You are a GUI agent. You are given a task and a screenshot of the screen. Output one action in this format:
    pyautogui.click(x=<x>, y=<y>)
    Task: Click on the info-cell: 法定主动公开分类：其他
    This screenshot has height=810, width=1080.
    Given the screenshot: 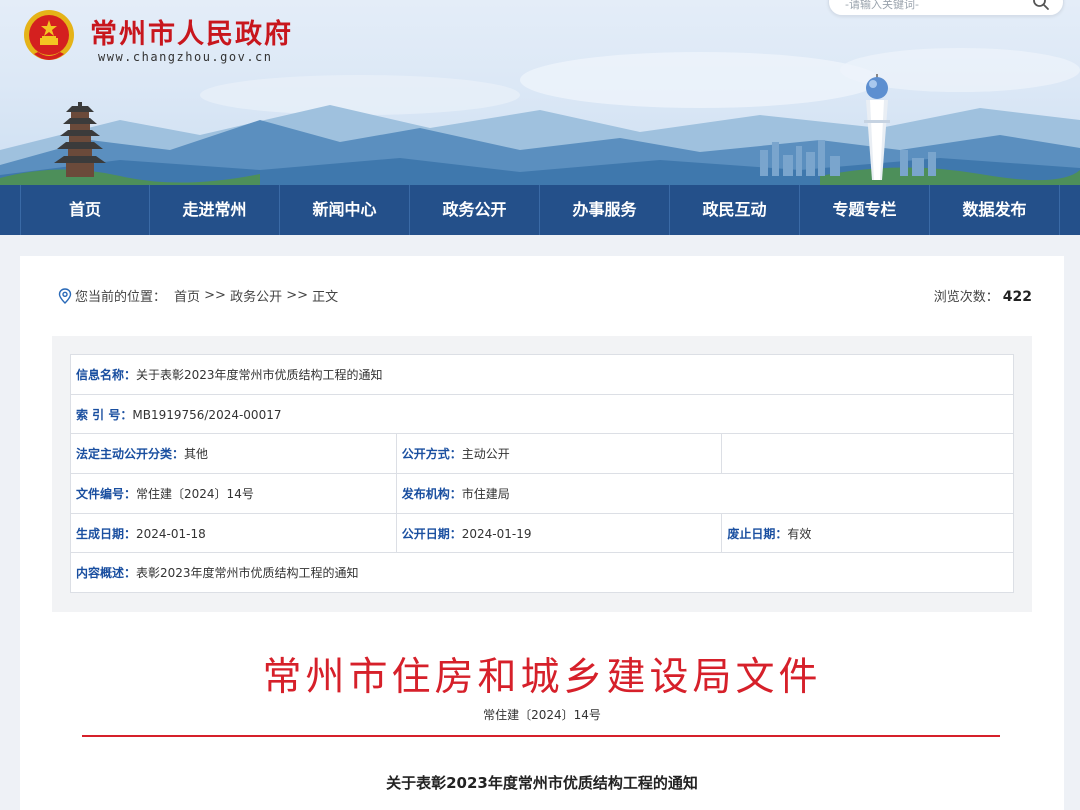 What is the action you would take?
    pyautogui.click(x=233, y=454)
    